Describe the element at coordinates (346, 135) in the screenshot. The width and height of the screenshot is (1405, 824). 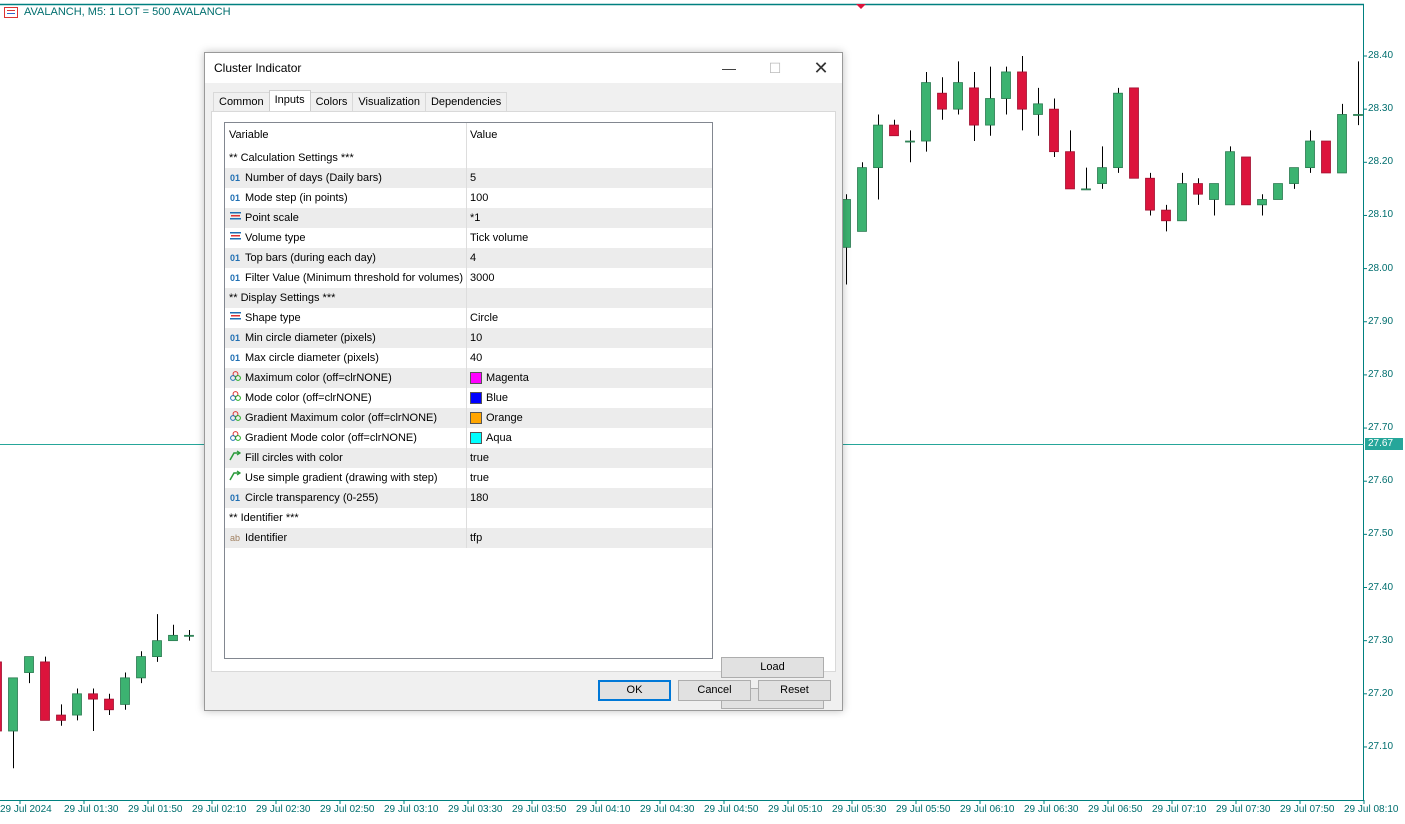
I see `column-variable: Variable` at that location.